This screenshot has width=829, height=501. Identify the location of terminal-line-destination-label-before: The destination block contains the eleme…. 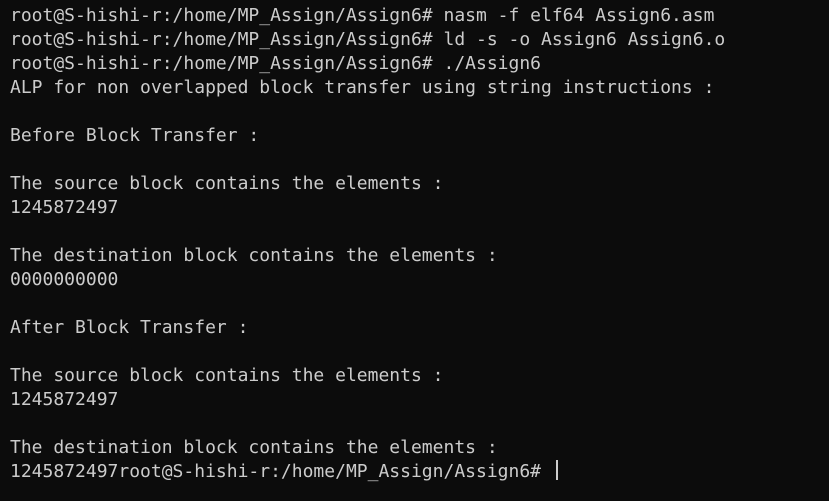
(254, 255).